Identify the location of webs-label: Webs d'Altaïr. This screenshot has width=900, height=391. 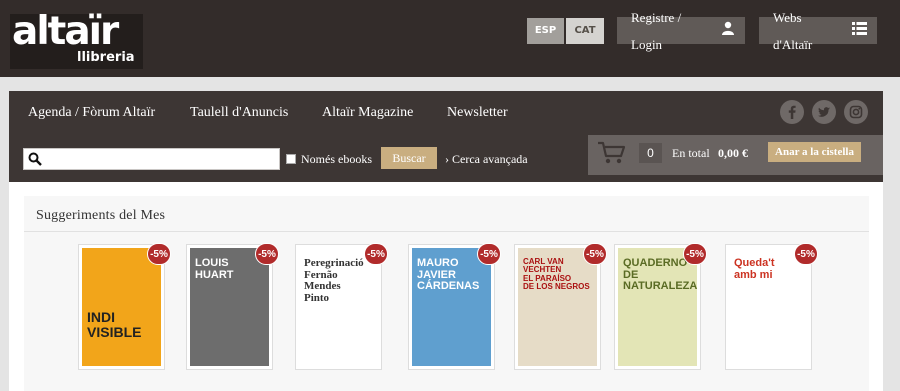
(793, 30).